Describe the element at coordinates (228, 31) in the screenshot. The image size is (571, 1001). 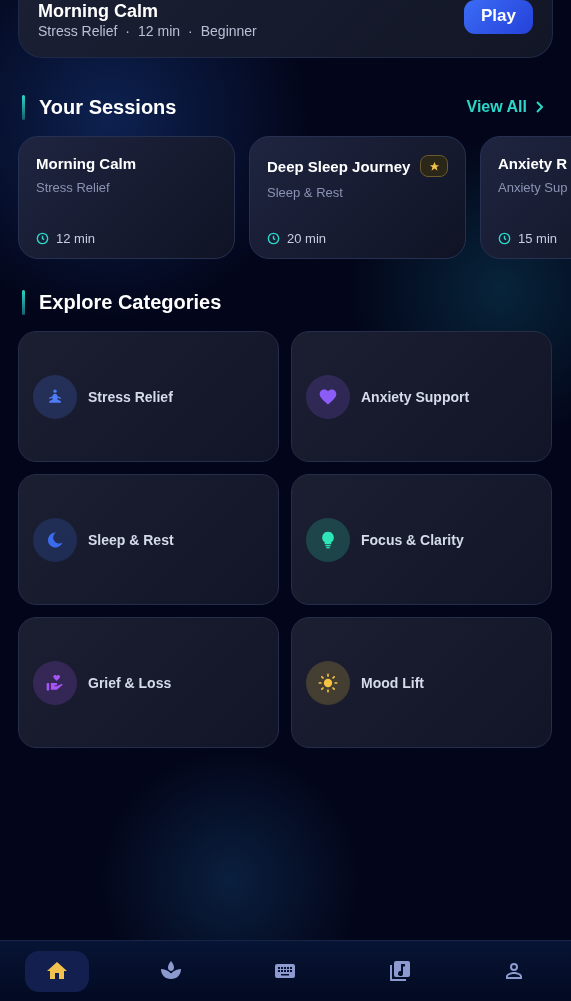
I see `session-meta: Beginner` at that location.